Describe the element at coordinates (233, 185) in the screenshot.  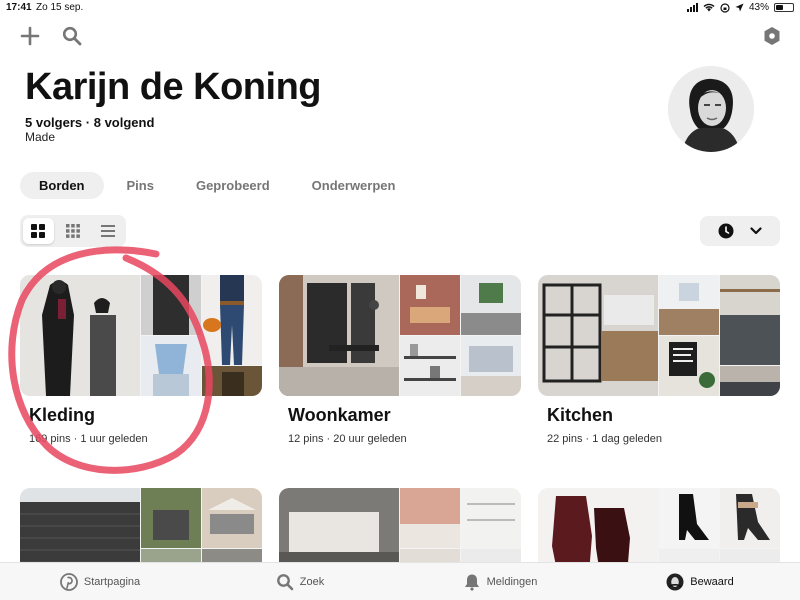
I see `tab-geprobeerd: Geprobeerd` at that location.